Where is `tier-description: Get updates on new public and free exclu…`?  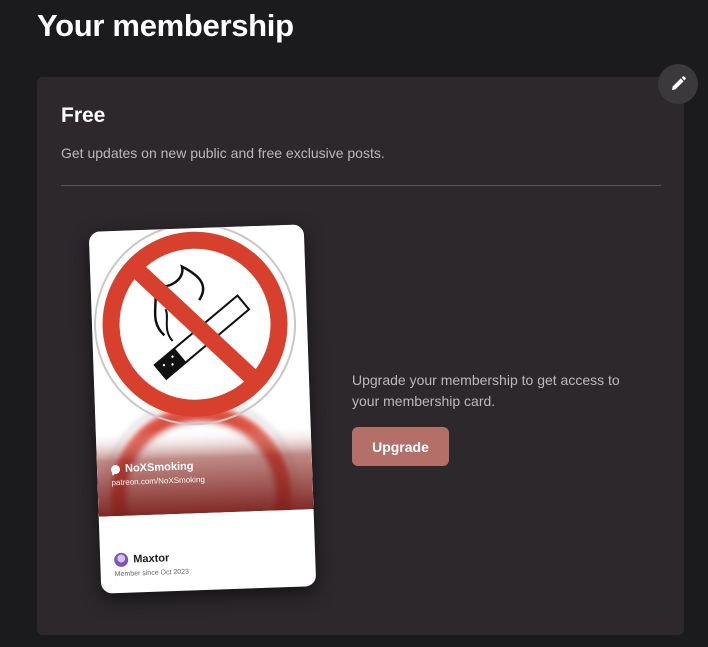 tier-description: Get updates on new public and free exclu… is located at coordinates (223, 153).